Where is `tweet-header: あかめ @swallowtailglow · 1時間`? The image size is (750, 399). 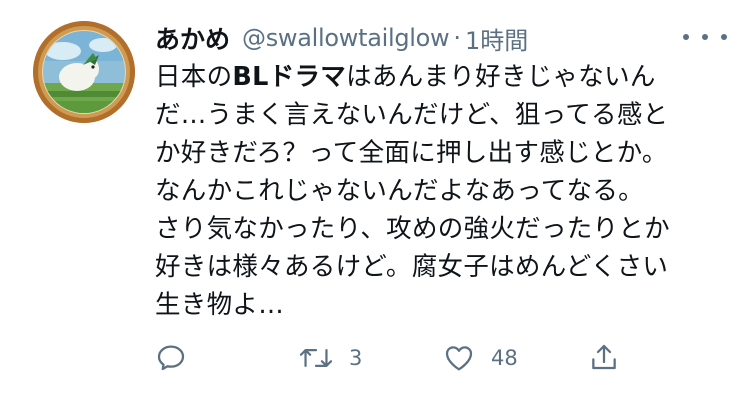 tweet-header: あかめ @swallowtailglow · 1時間 is located at coordinates (435, 38).